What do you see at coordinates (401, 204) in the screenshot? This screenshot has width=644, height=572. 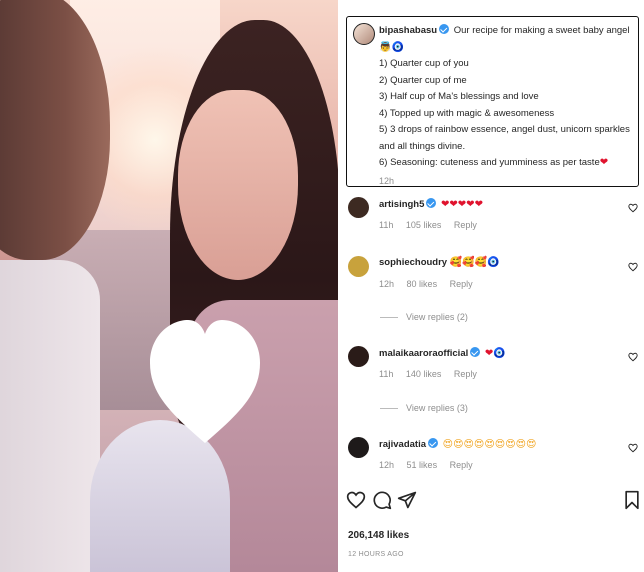 I see `commenter-username: artisingh5` at bounding box center [401, 204].